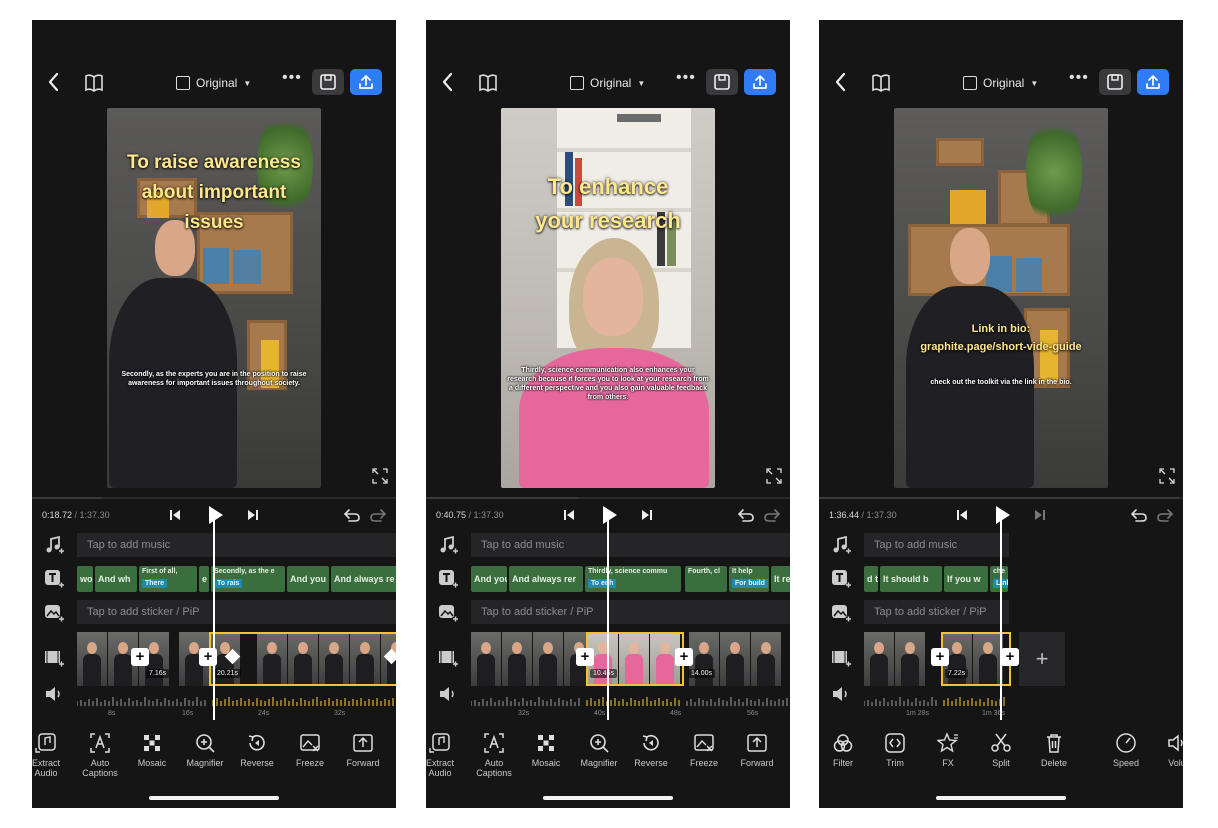 The width and height of the screenshot is (1218, 828). What do you see at coordinates (843, 750) in the screenshot?
I see `filter-button: Filter` at bounding box center [843, 750].